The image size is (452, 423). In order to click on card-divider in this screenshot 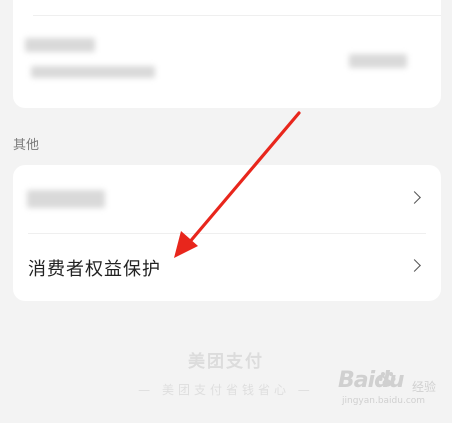, I will do `click(237, 15)`.